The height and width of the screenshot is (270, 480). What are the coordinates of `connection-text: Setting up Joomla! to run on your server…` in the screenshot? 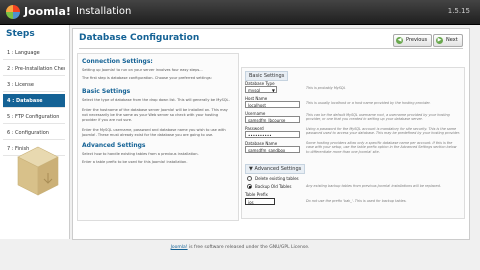 It's located at (142, 70).